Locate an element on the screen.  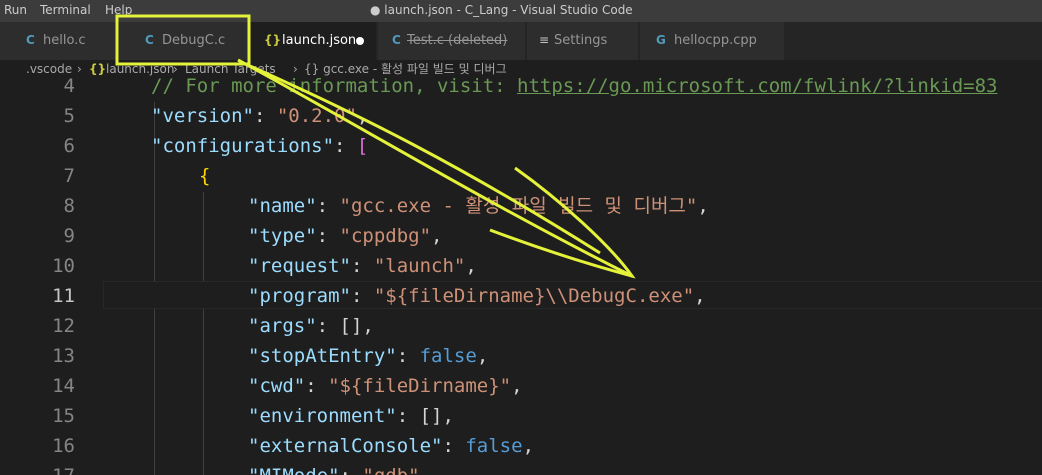
code-line: 16 "externalConsole": false, is located at coordinates (521, 446).